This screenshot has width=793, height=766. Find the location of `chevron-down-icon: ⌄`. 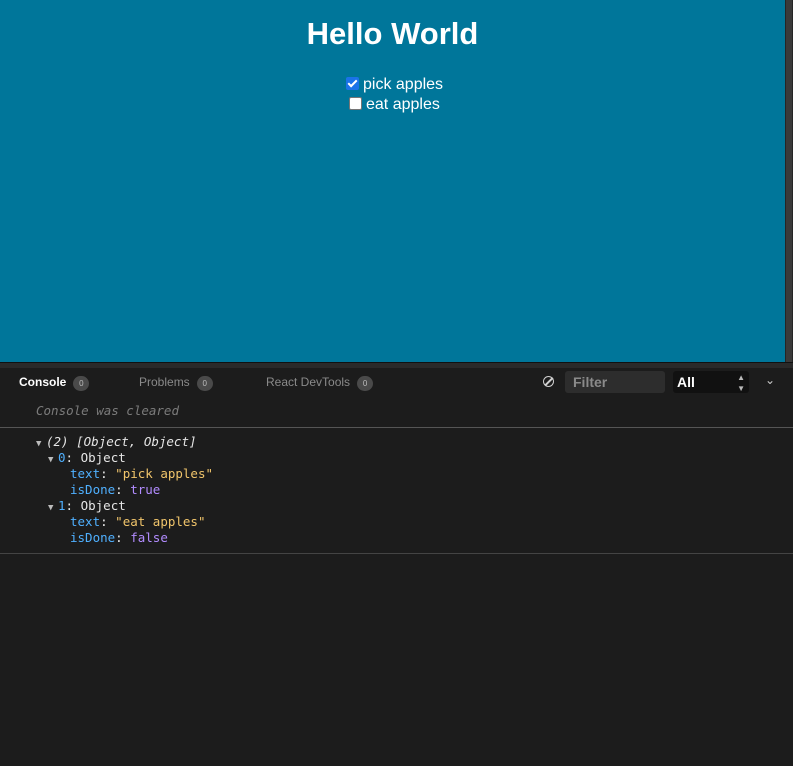

chevron-down-icon: ⌄ is located at coordinates (771, 380).